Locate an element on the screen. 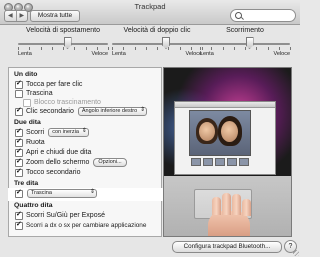 The image size is (320, 257). tracking-speed-label: Velocità di spostamento is located at coordinates (63, 30).